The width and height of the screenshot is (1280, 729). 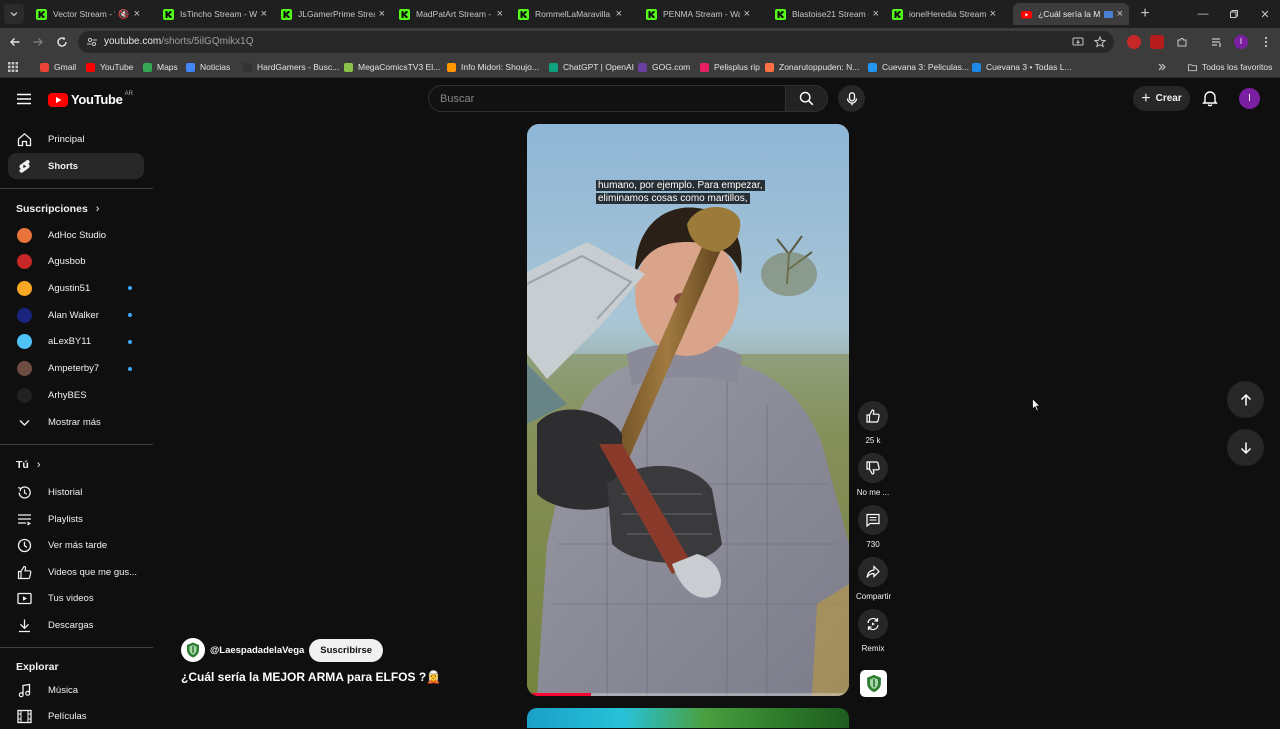 I want to click on close-window-button: ✕, so click(x=1265, y=14).